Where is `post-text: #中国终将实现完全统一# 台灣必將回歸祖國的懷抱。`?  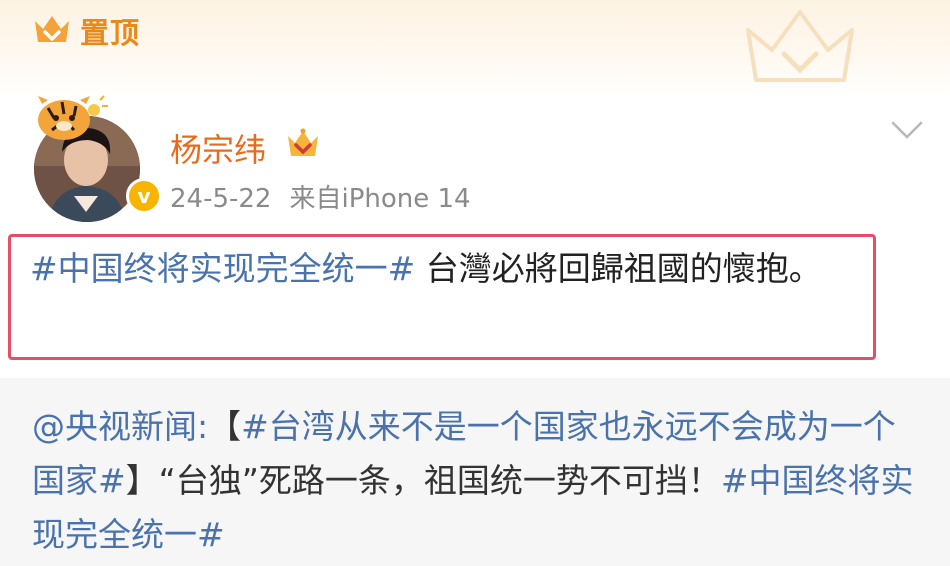
post-text: #中国终将实现完全统一# 台灣必將回歸祖國的懷抱。 is located at coordinates (449, 269).